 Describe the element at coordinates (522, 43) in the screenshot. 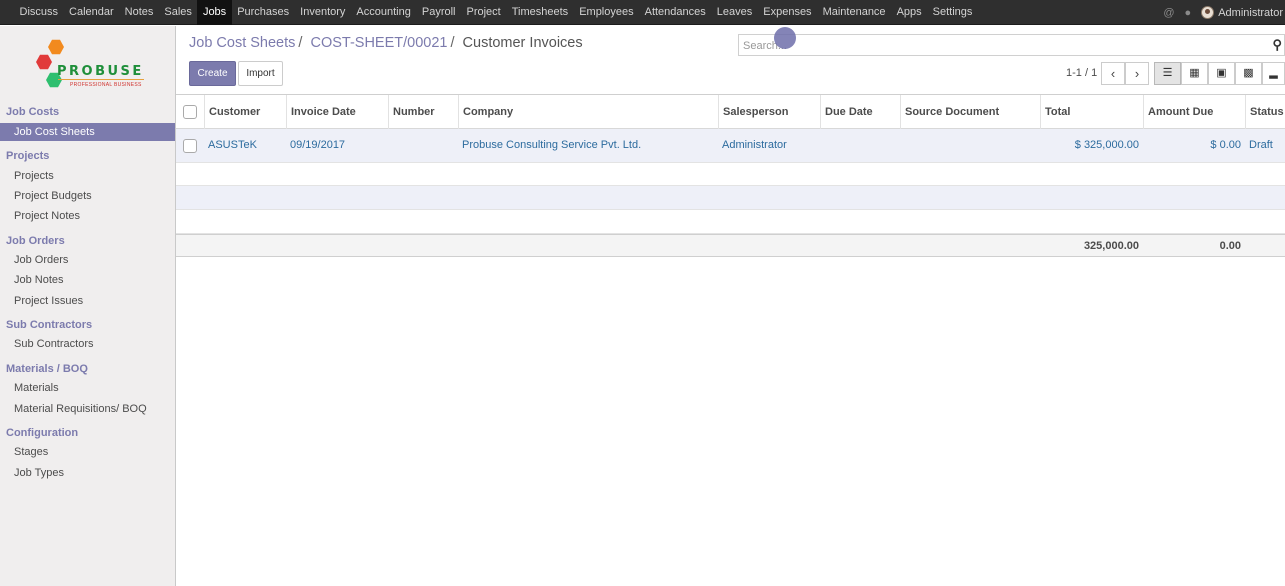

I see `page-title: Customer Invoices` at that location.